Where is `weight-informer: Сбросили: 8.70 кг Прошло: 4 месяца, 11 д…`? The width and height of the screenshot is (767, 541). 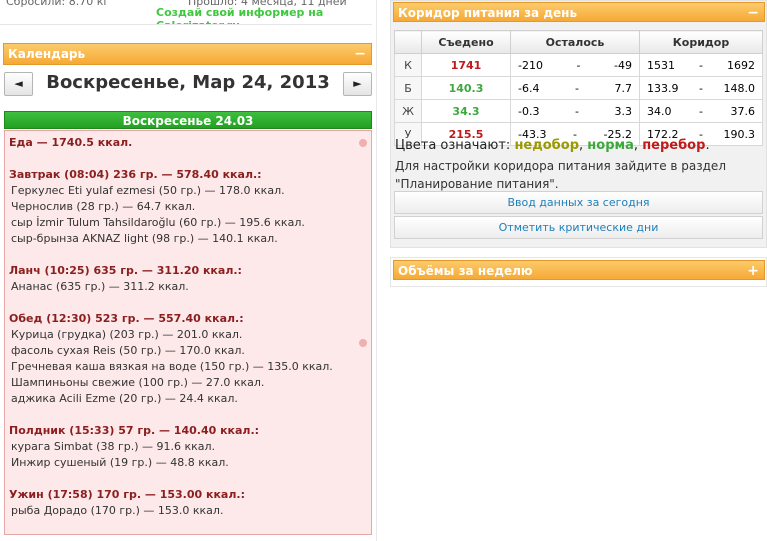 weight-informer: Сбросили: 8.70 кг Прошло: 4 месяца, 11 д… is located at coordinates (186, 12).